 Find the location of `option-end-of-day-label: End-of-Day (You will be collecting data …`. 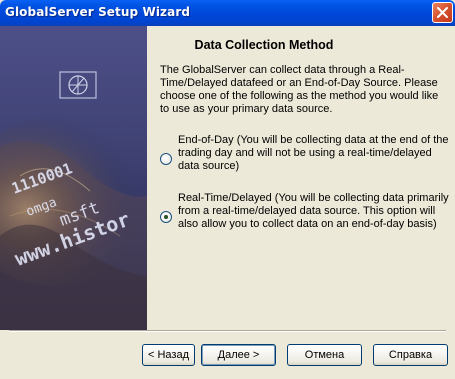

option-end-of-day-label: End-of-Day (You will be collecting data … is located at coordinates (314, 153).